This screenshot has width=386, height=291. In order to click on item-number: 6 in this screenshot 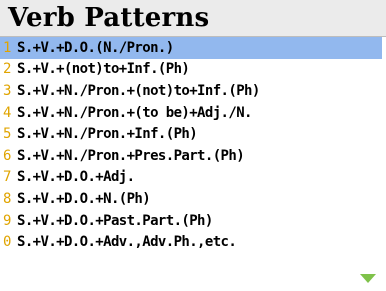, I will do `click(7, 155)`.